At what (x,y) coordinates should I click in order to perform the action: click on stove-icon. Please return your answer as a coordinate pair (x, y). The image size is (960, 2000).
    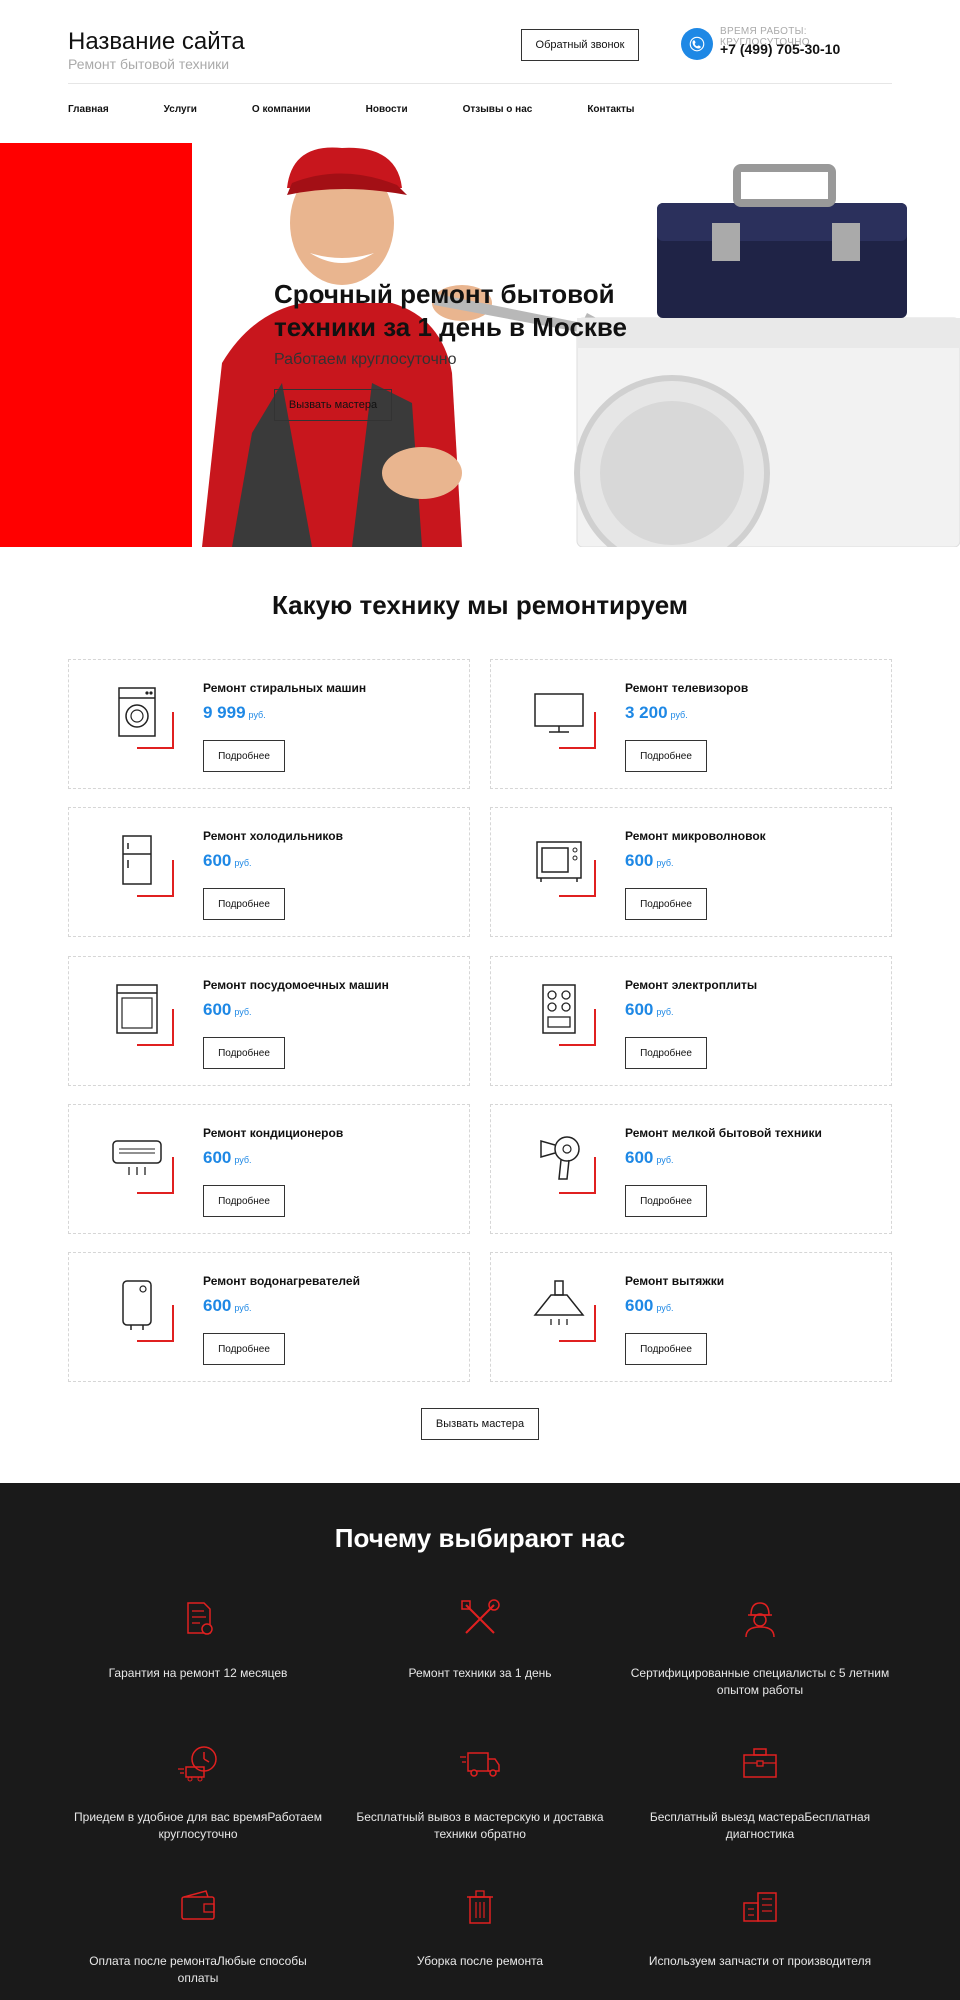
    Looking at the image, I should click on (562, 1012).